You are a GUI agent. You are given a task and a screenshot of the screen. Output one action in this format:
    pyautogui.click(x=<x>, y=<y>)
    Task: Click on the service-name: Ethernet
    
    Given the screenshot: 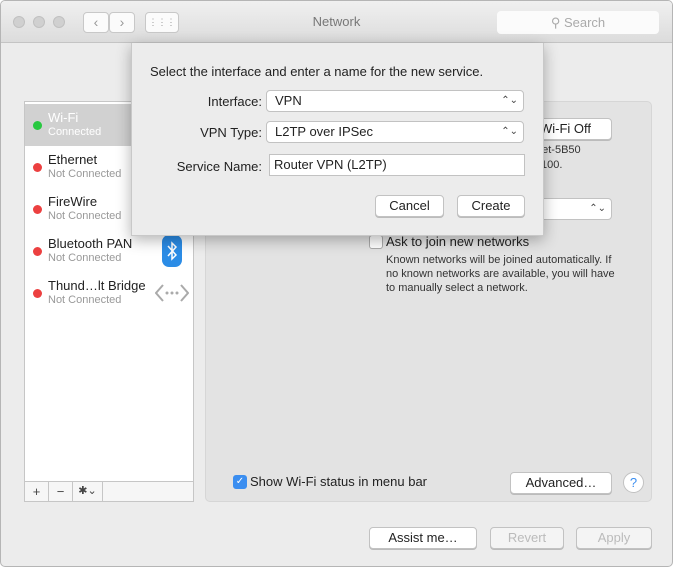 What is the action you would take?
    pyautogui.click(x=73, y=159)
    